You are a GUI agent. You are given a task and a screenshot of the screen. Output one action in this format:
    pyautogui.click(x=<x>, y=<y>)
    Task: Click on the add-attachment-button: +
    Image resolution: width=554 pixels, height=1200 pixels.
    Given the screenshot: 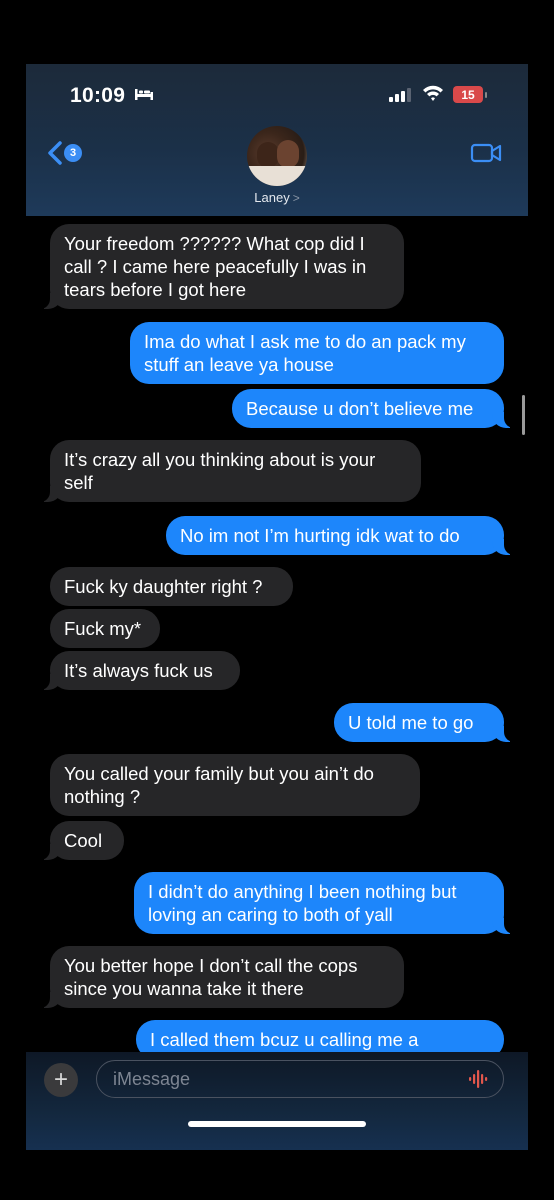 What is the action you would take?
    pyautogui.click(x=61, y=1080)
    